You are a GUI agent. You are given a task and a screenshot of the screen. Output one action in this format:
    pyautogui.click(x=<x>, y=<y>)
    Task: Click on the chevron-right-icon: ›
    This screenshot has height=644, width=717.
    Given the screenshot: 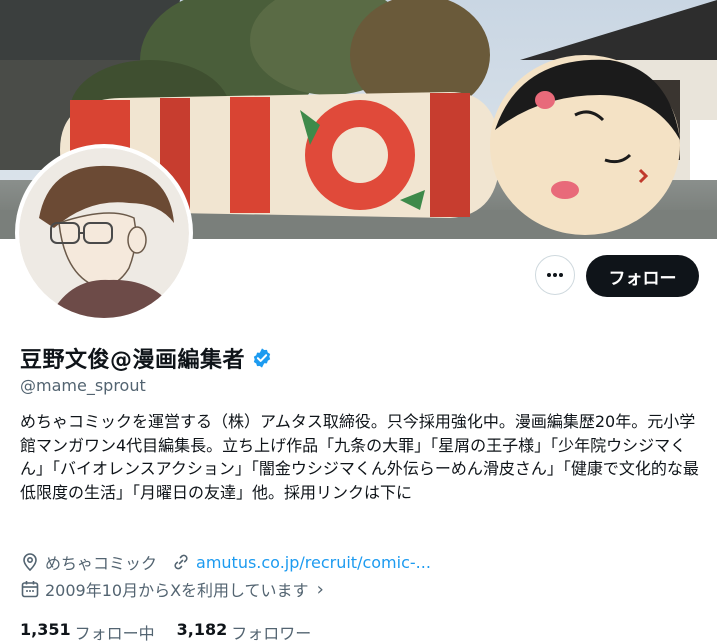 What is the action you would take?
    pyautogui.click(x=320, y=589)
    